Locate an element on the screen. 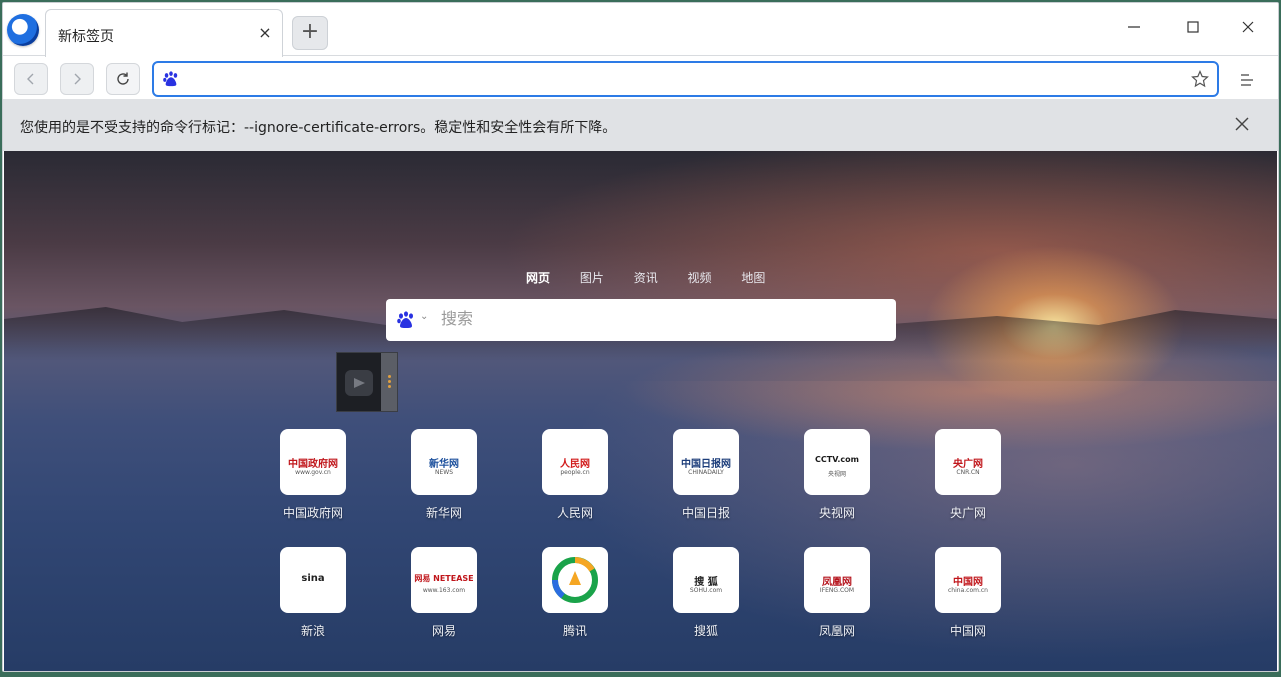 This screenshot has width=1281, height=677. shortcut-label: 凤凰网 is located at coordinates (836, 631).